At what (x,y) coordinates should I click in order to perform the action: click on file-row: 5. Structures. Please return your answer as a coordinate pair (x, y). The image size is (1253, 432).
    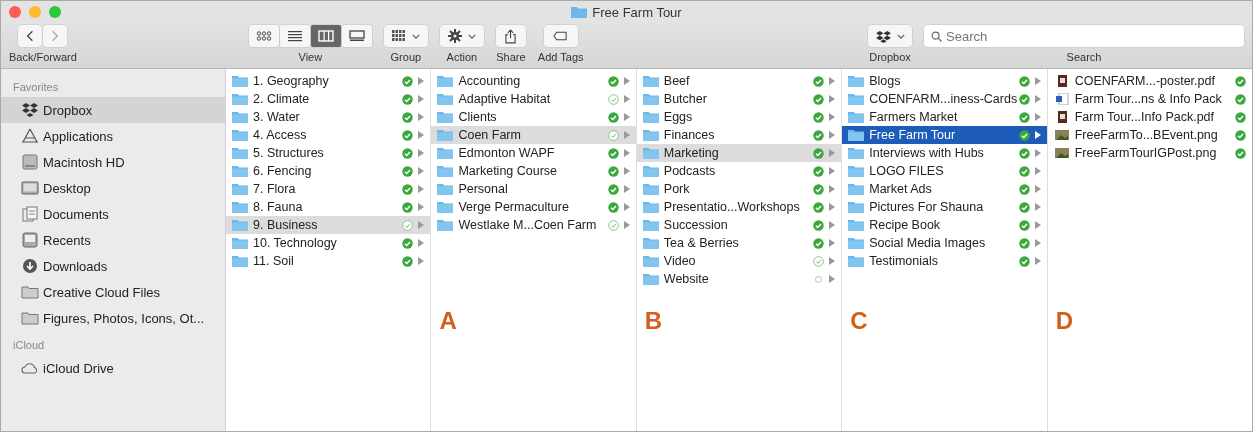
    Looking at the image, I should click on (328, 153).